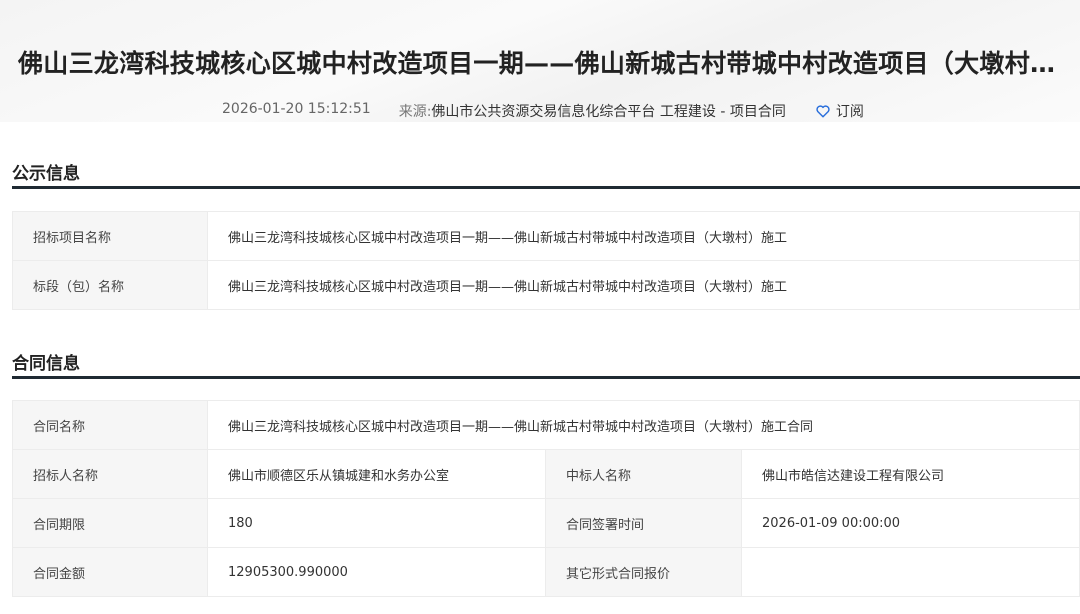 This screenshot has width=1080, height=614. What do you see at coordinates (910, 523) in the screenshot?
I see `row-value: 2026-01-09 00:00:00` at bounding box center [910, 523].